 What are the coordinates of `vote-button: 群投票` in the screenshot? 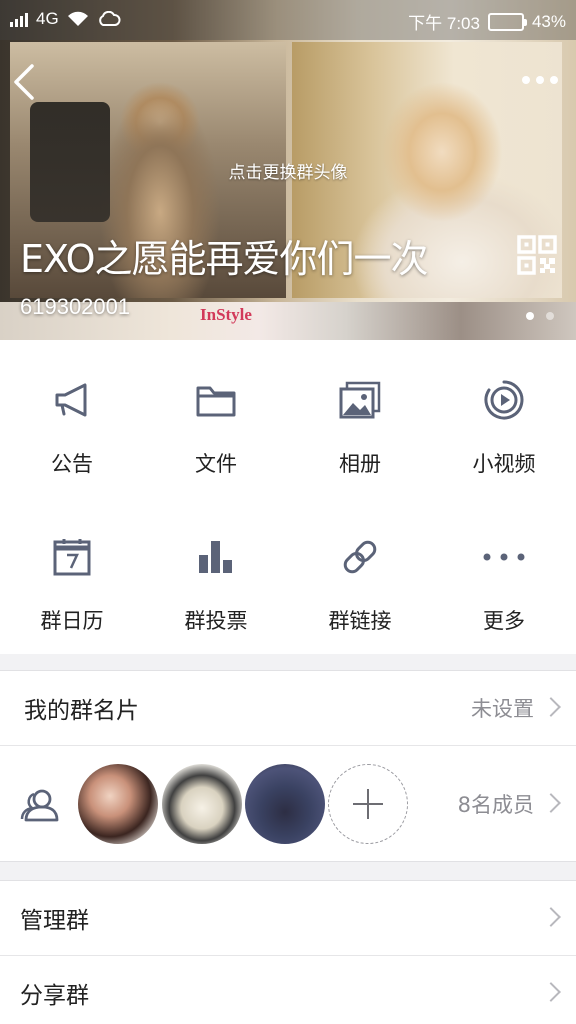 It's located at (216, 575).